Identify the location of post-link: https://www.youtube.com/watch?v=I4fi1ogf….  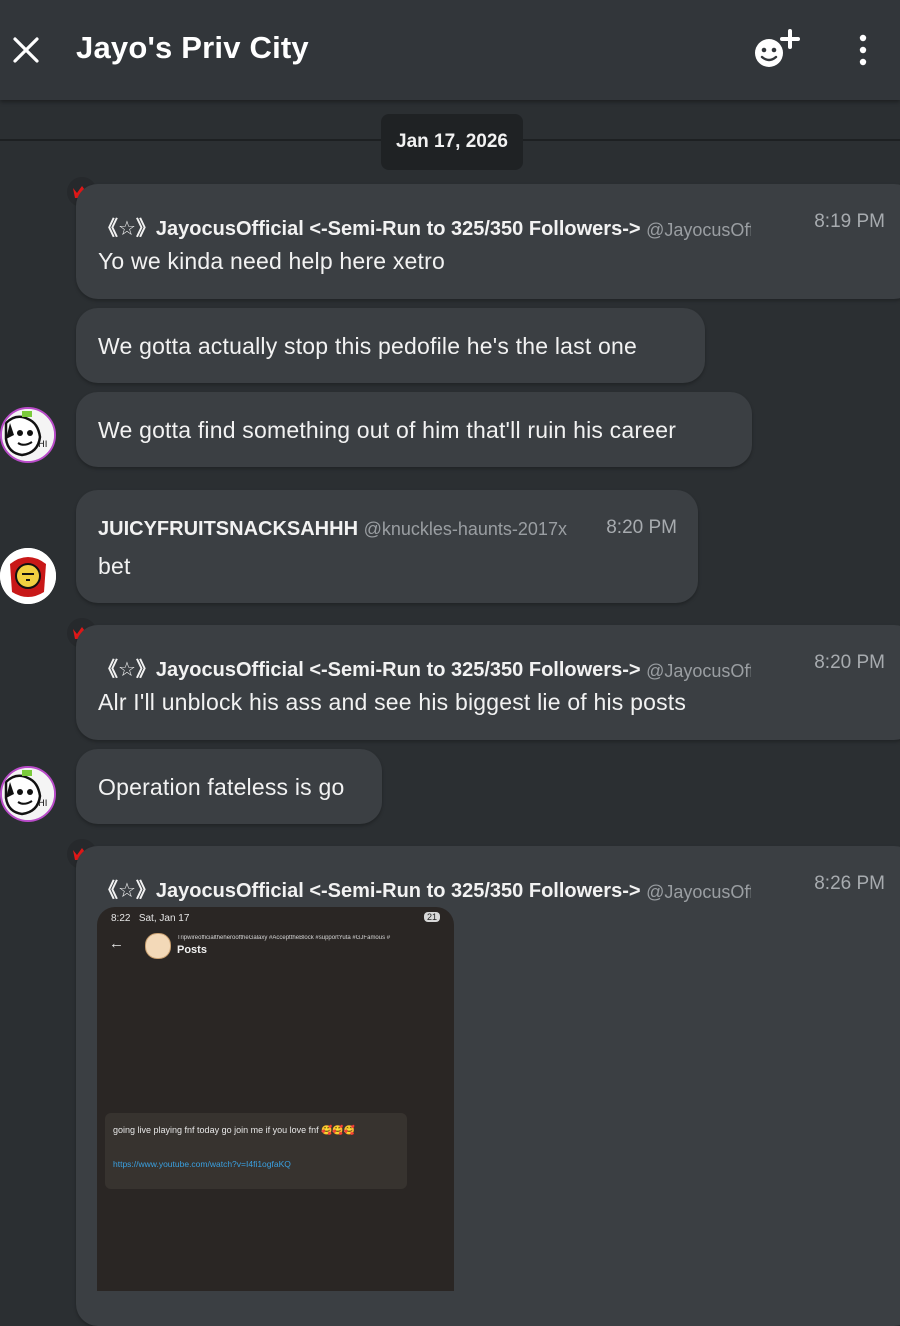
(202, 1164).